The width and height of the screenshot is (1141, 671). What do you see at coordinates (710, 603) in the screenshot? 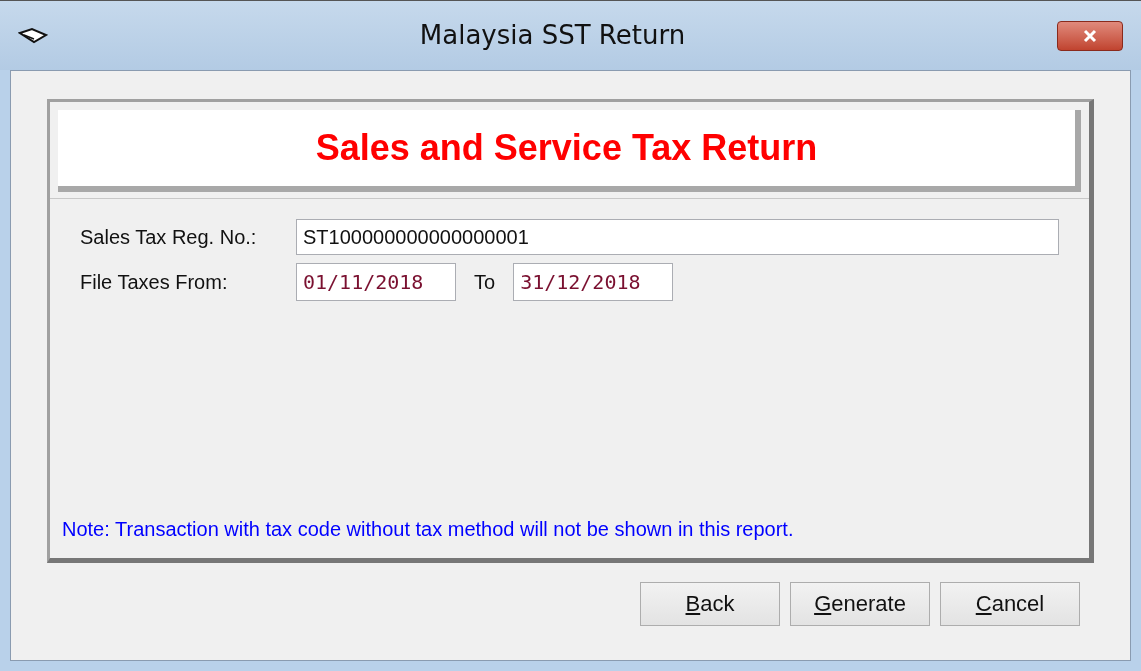
I see `dialog-button: Back` at bounding box center [710, 603].